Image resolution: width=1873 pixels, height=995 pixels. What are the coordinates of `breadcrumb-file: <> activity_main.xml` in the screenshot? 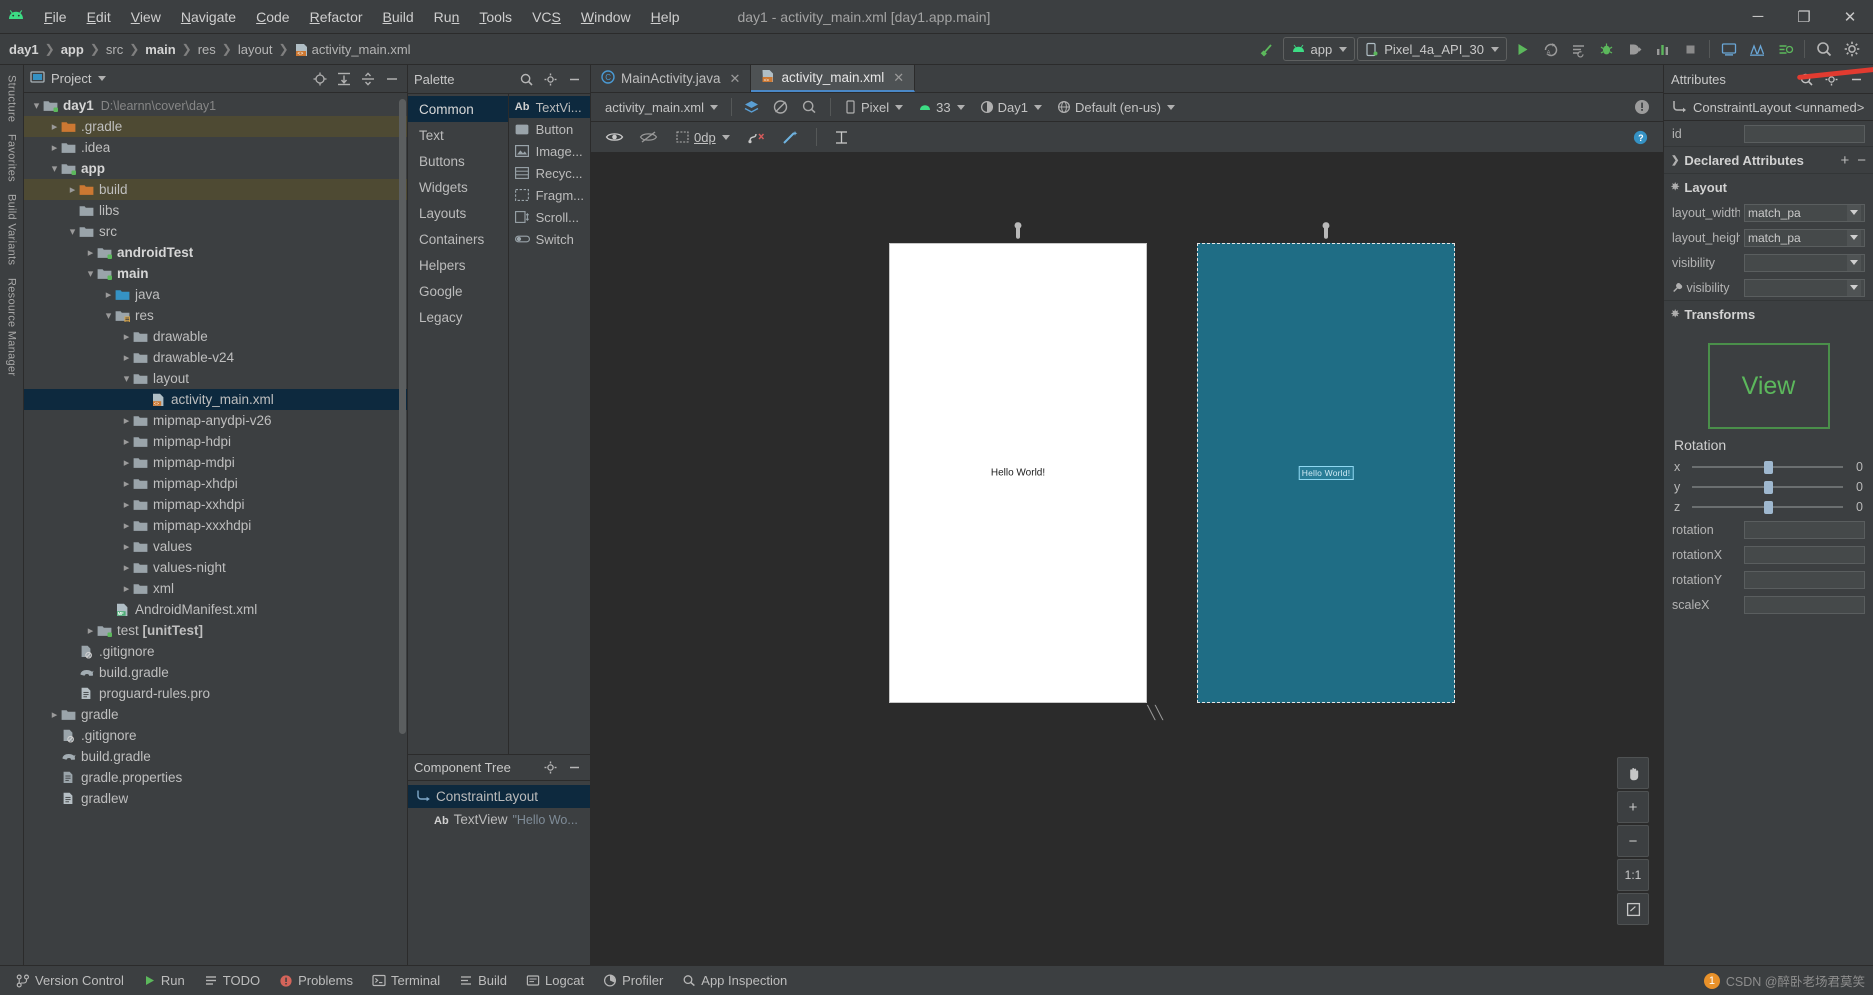 It's located at (353, 49).